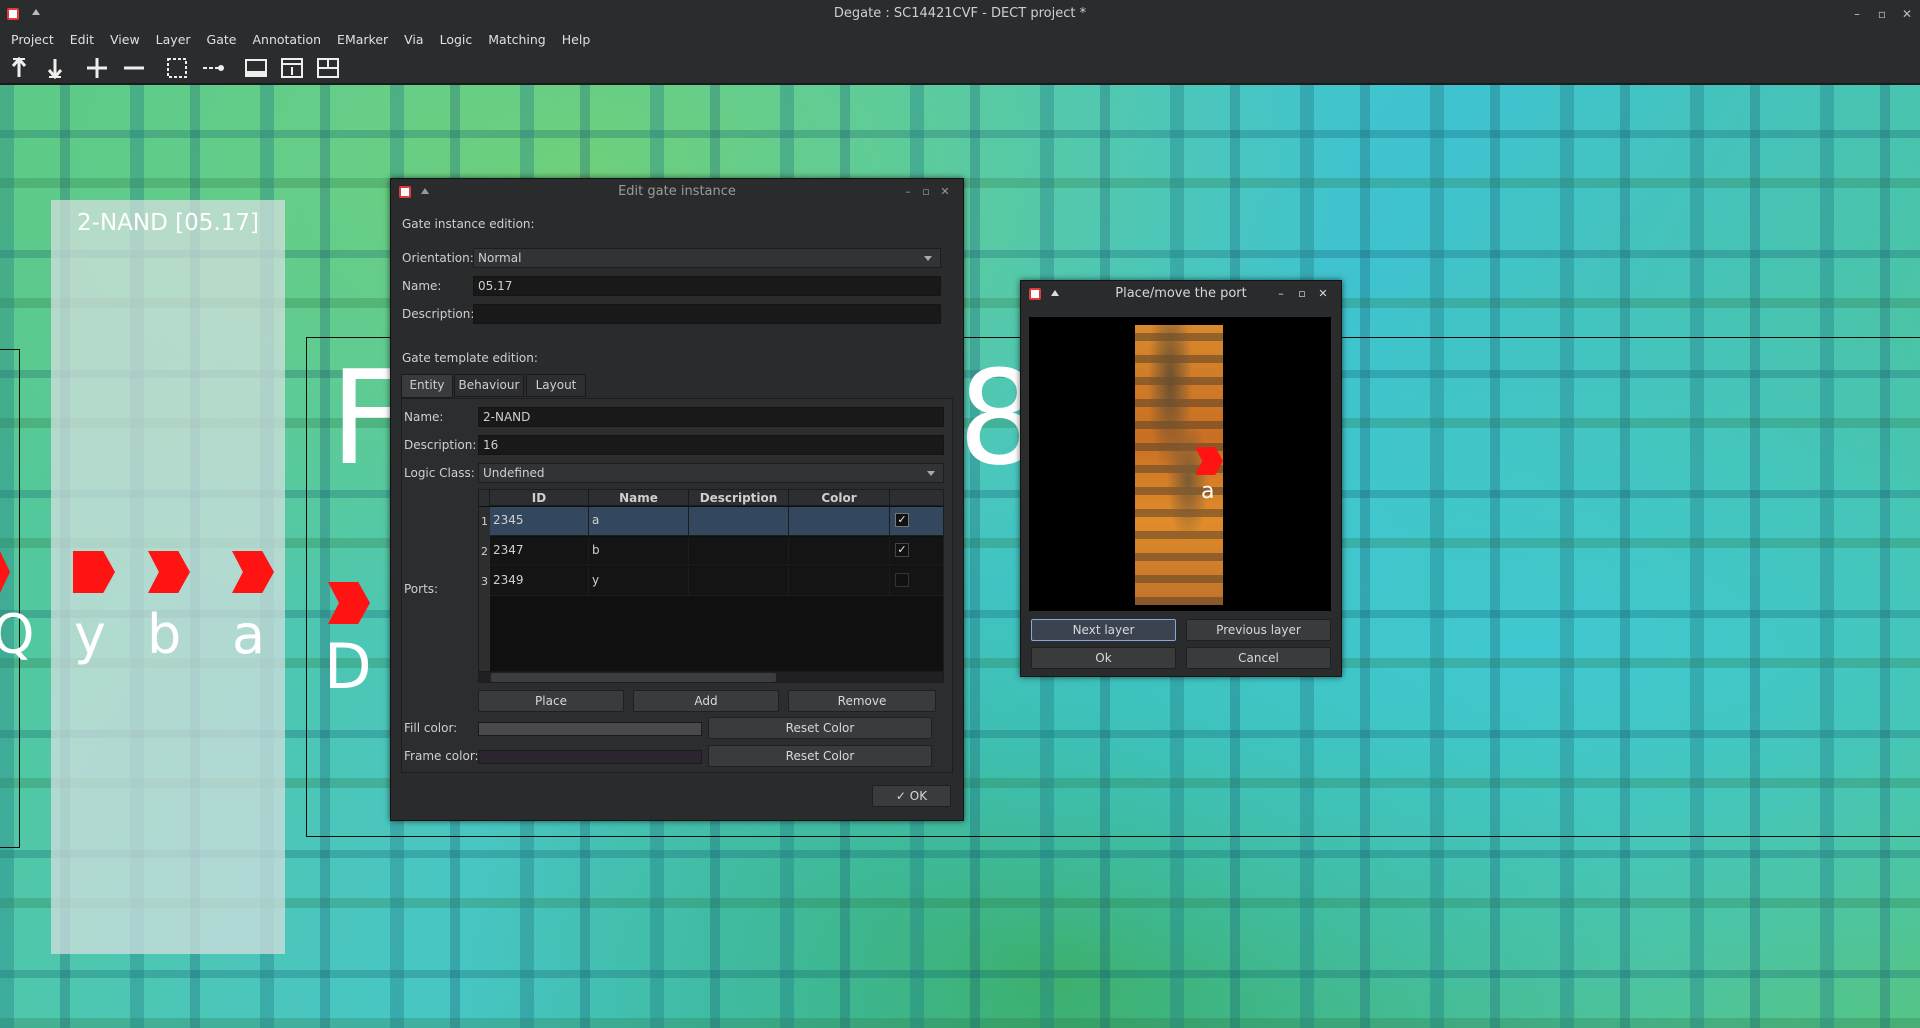 This screenshot has width=1920, height=1028. I want to click on instance-description-label: Description:, so click(438, 314).